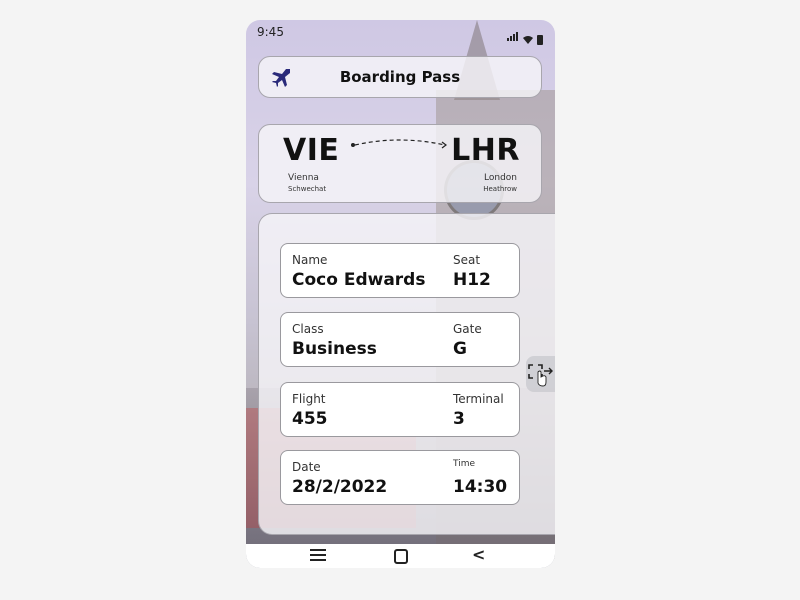  Describe the element at coordinates (303, 178) in the screenshot. I see `origin-city: Vienna` at that location.